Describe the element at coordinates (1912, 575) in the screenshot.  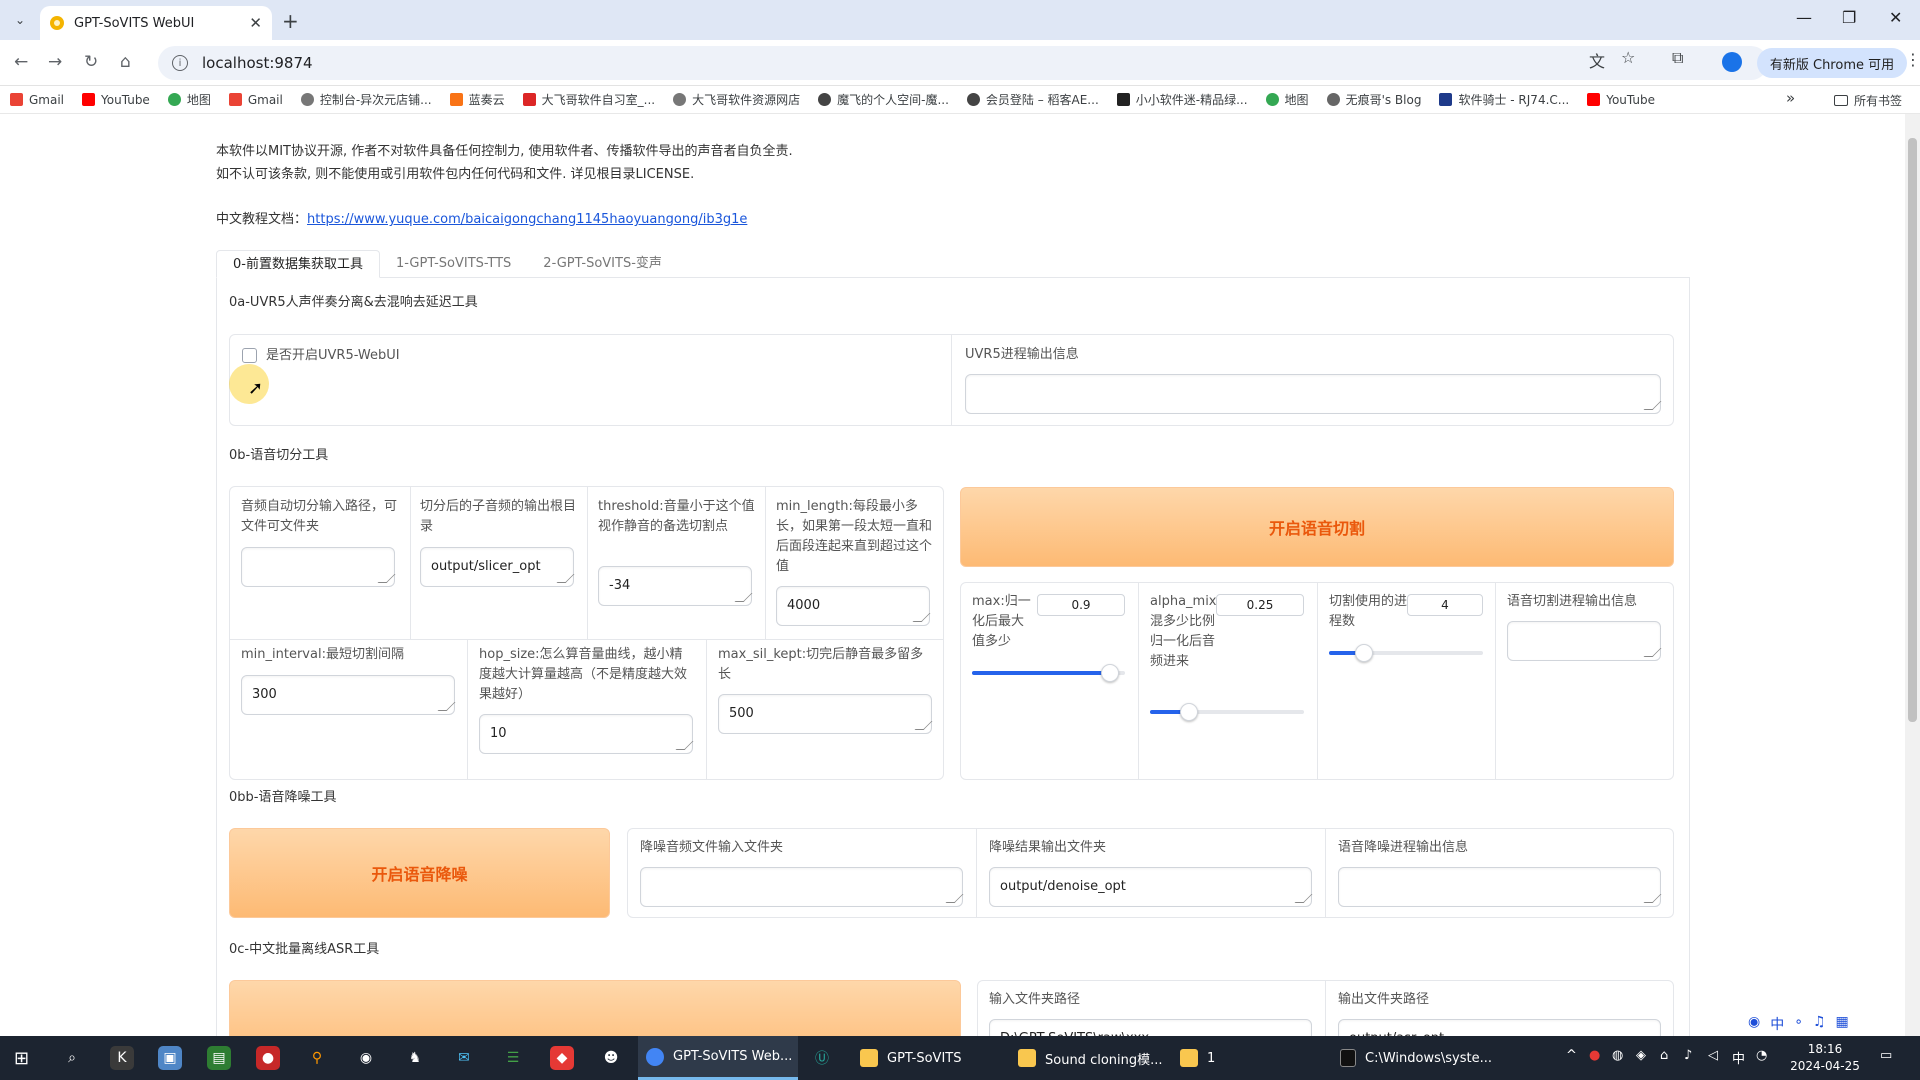
I see `page-scrollbar` at that location.